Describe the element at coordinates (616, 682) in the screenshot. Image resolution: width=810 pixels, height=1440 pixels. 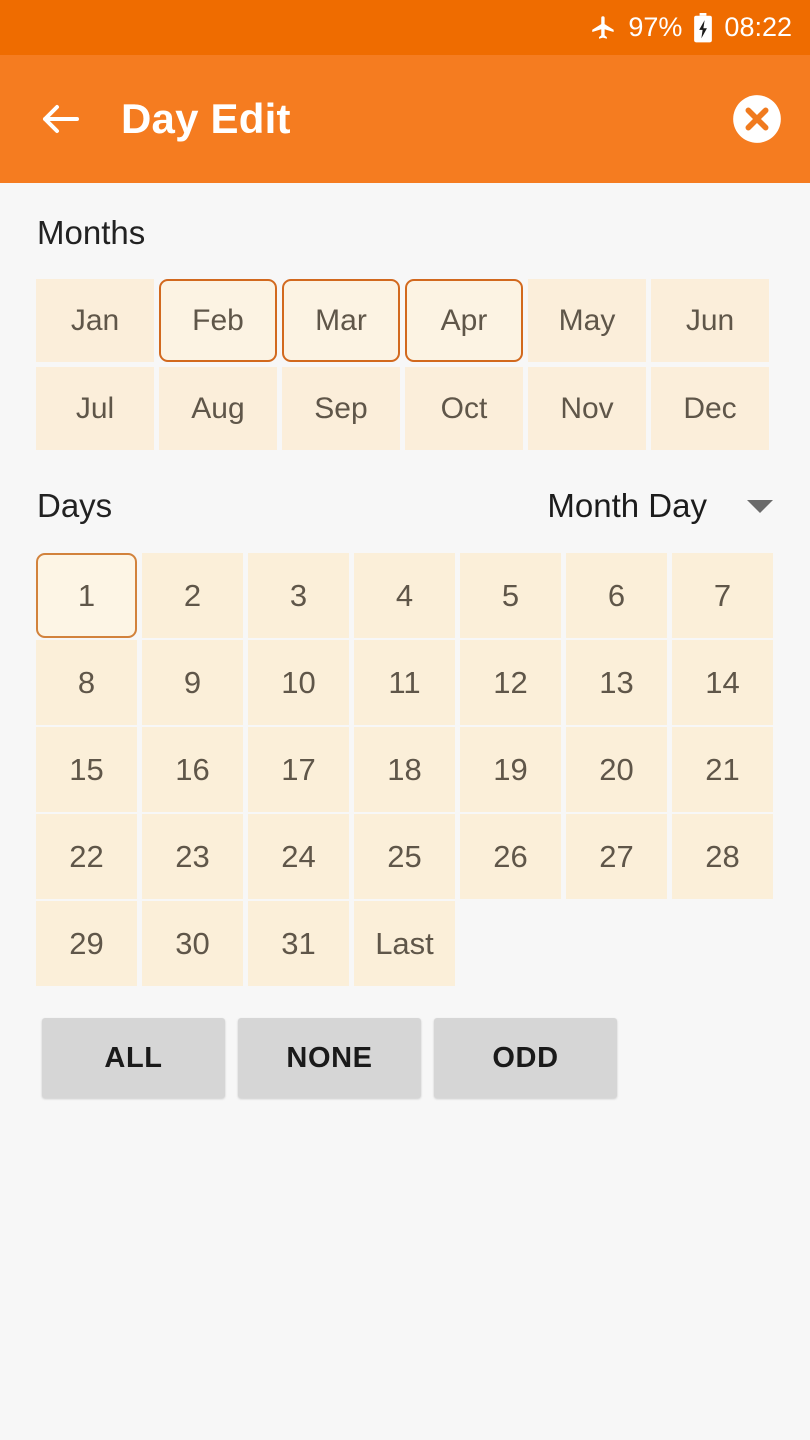
I see `day-cell-13: 13` at that location.